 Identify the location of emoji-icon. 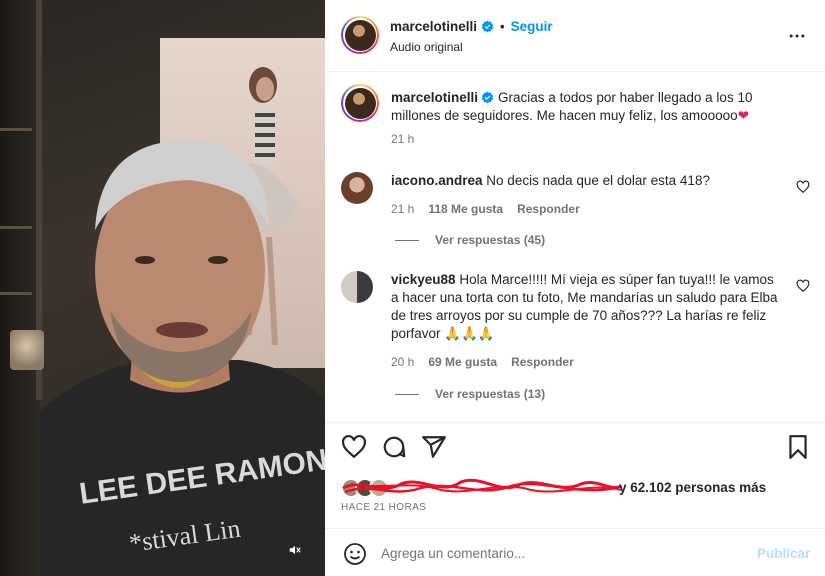
(355, 554).